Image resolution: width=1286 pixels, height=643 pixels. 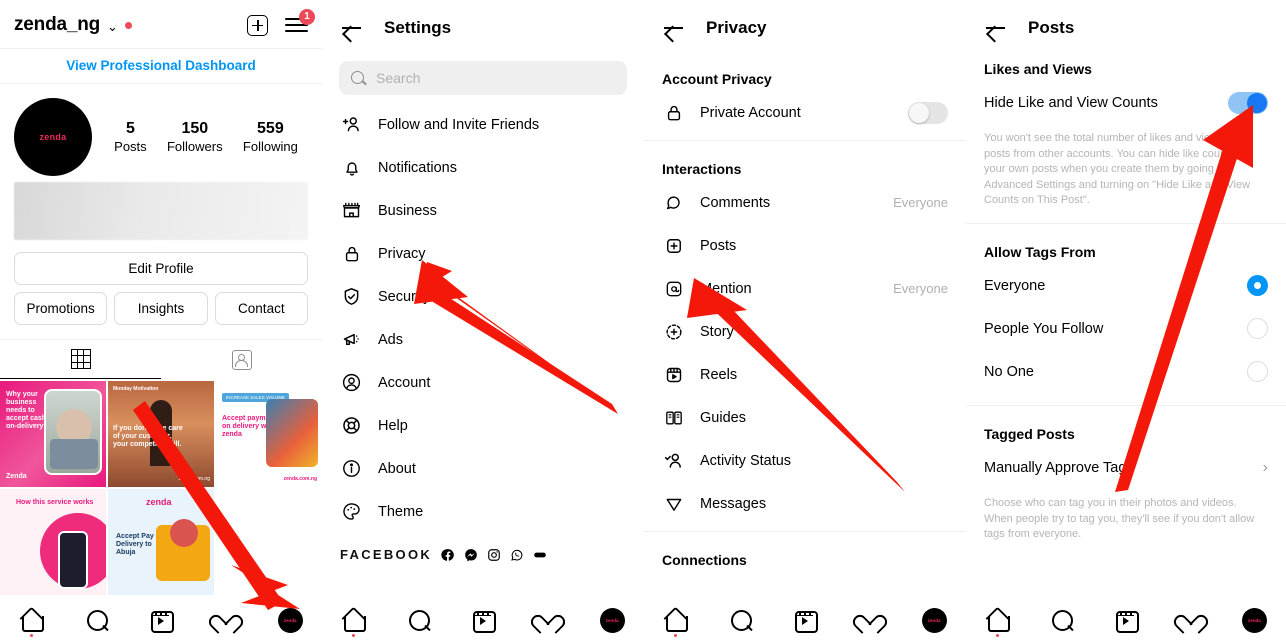 What do you see at coordinates (673, 503) in the screenshot?
I see `paper-plane-icon` at bounding box center [673, 503].